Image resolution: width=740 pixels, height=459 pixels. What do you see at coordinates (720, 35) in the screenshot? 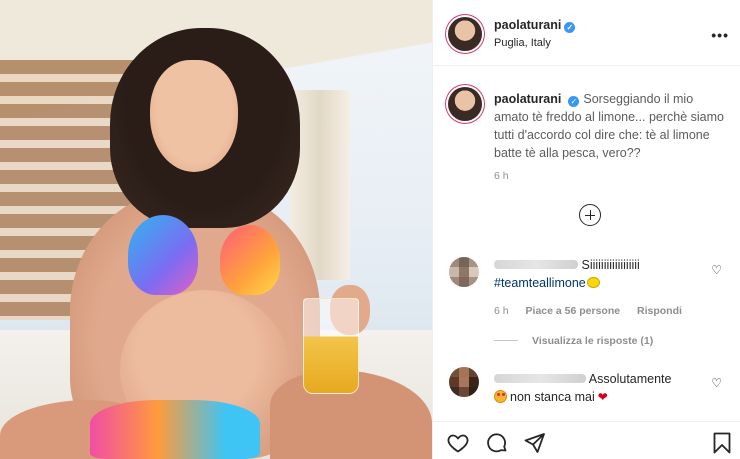
I see `more-horizontal-icon: •••` at bounding box center [720, 35].